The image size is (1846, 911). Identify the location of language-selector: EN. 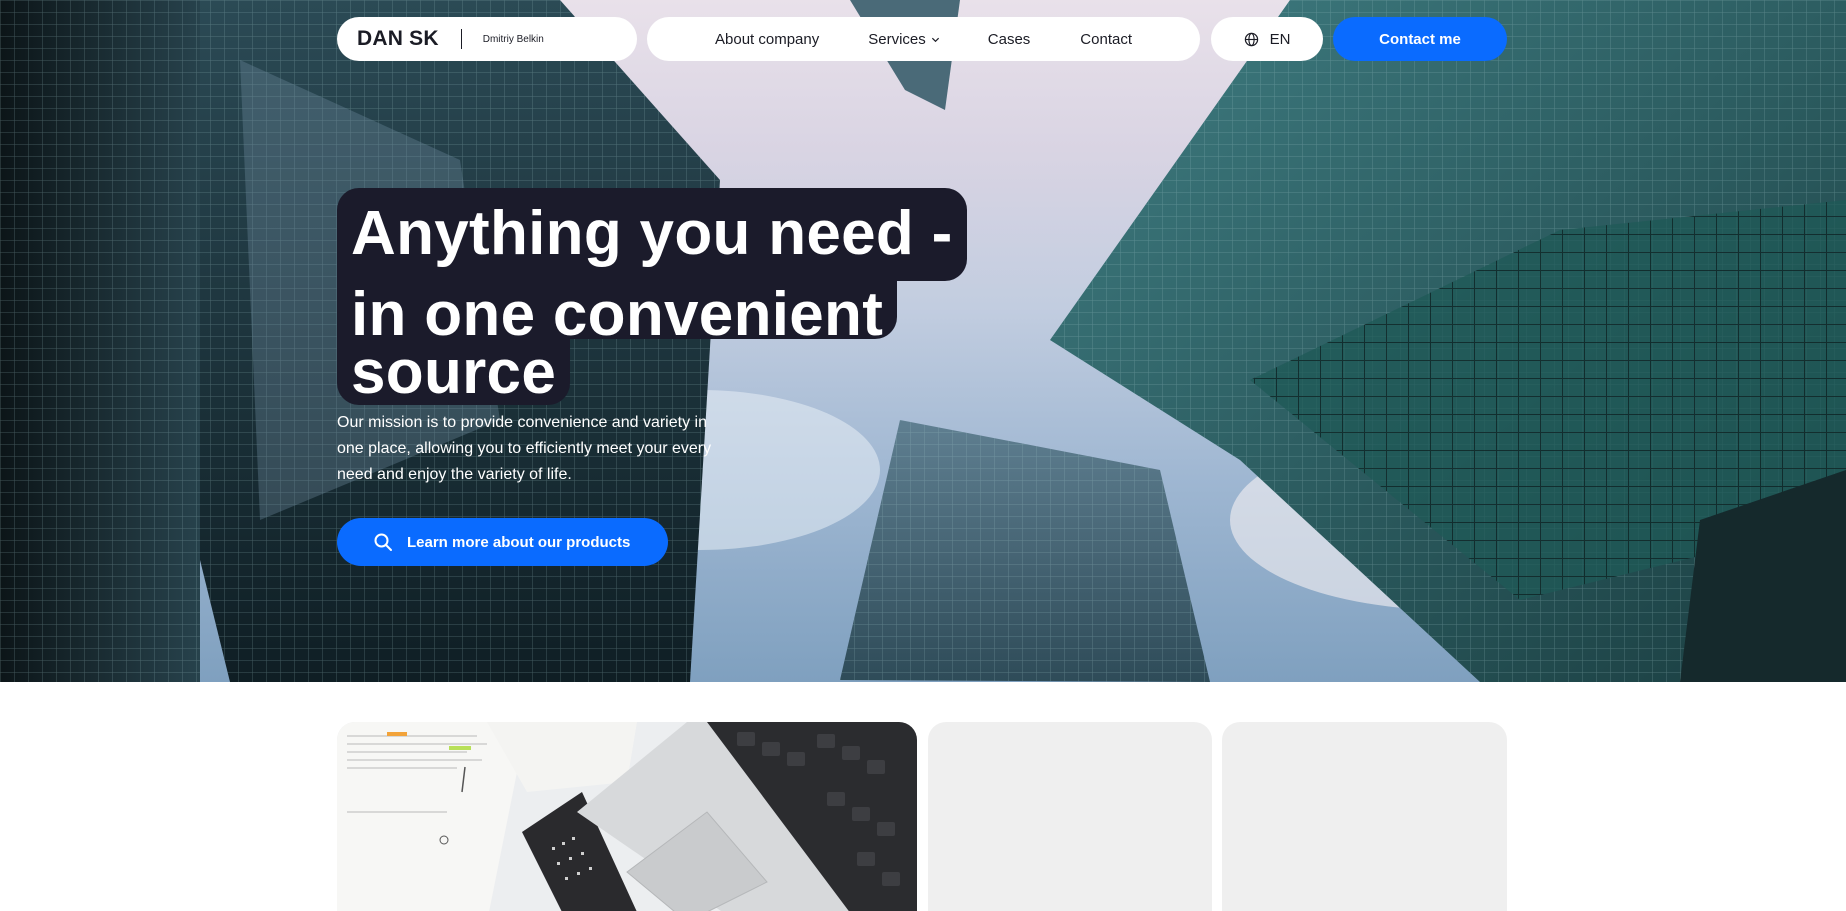
(1267, 39).